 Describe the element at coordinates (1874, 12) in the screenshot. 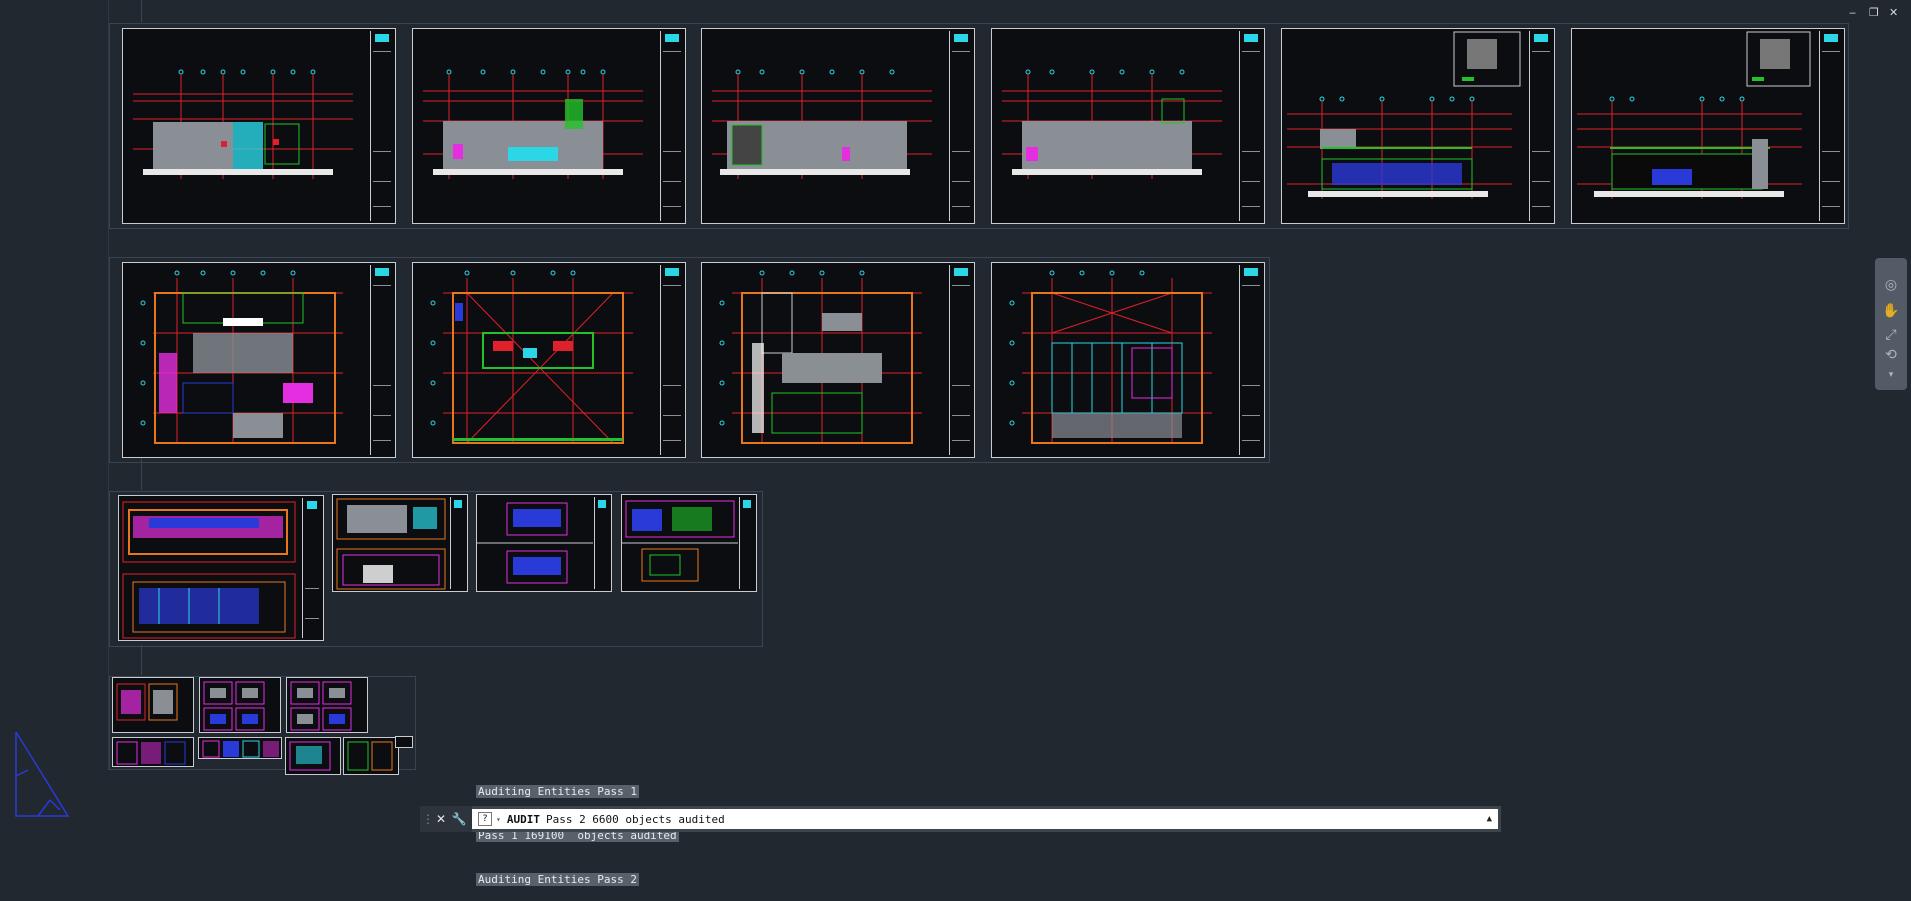

I see `restore-button: ❐` at that location.